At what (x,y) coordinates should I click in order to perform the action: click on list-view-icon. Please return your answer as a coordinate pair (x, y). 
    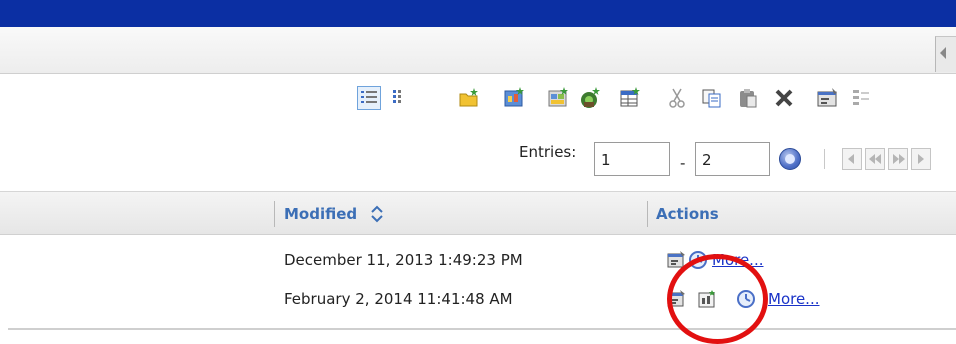
    Looking at the image, I should click on (369, 98).